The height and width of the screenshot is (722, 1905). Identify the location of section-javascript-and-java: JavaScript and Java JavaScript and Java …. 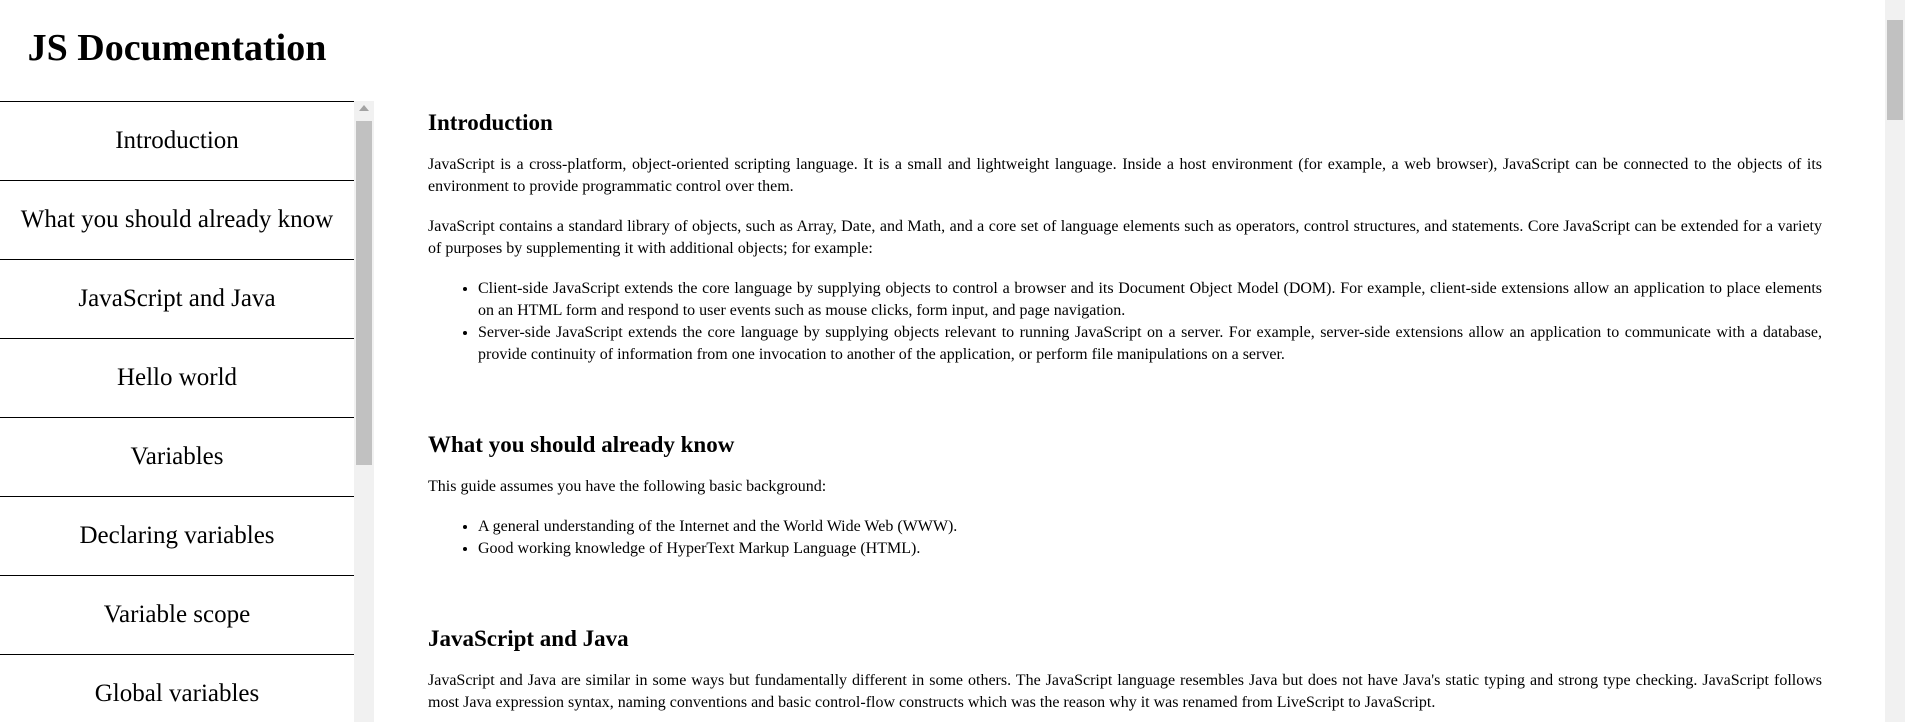
(1125, 670).